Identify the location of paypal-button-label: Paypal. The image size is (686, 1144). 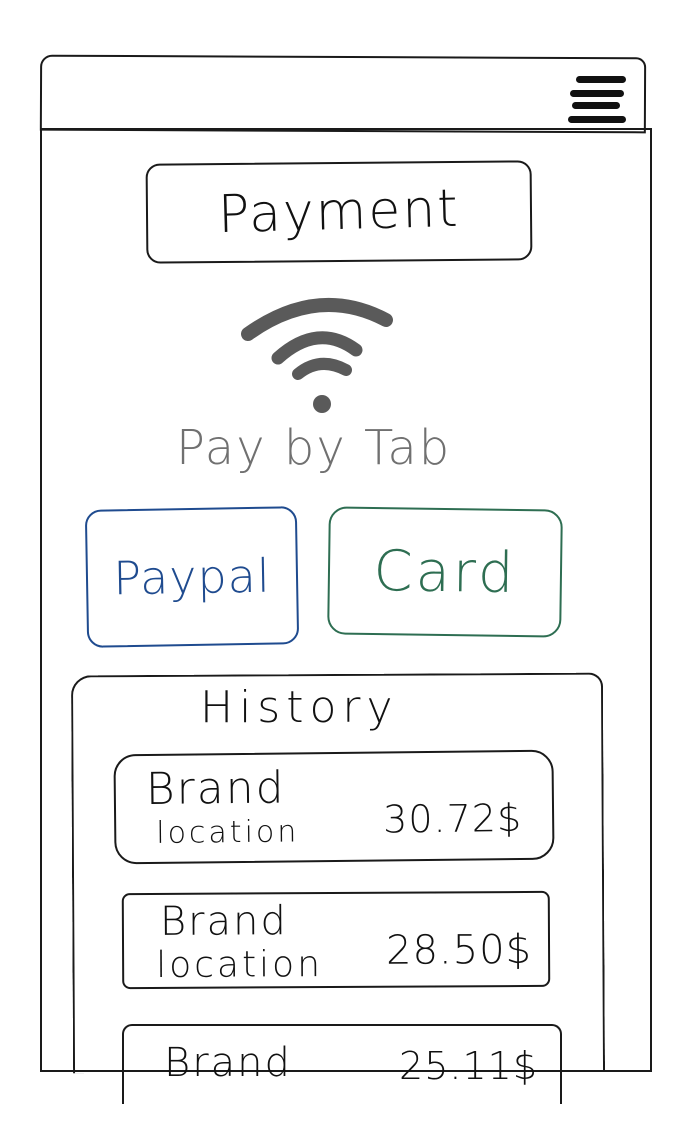
(192, 577).